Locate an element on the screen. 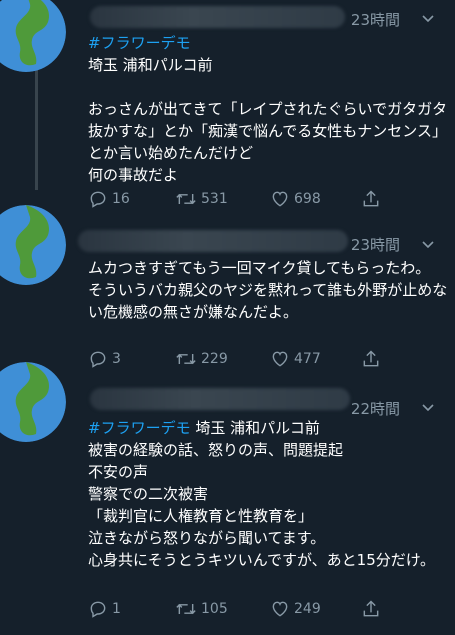  like-button: 249 is located at coordinates (295, 609).